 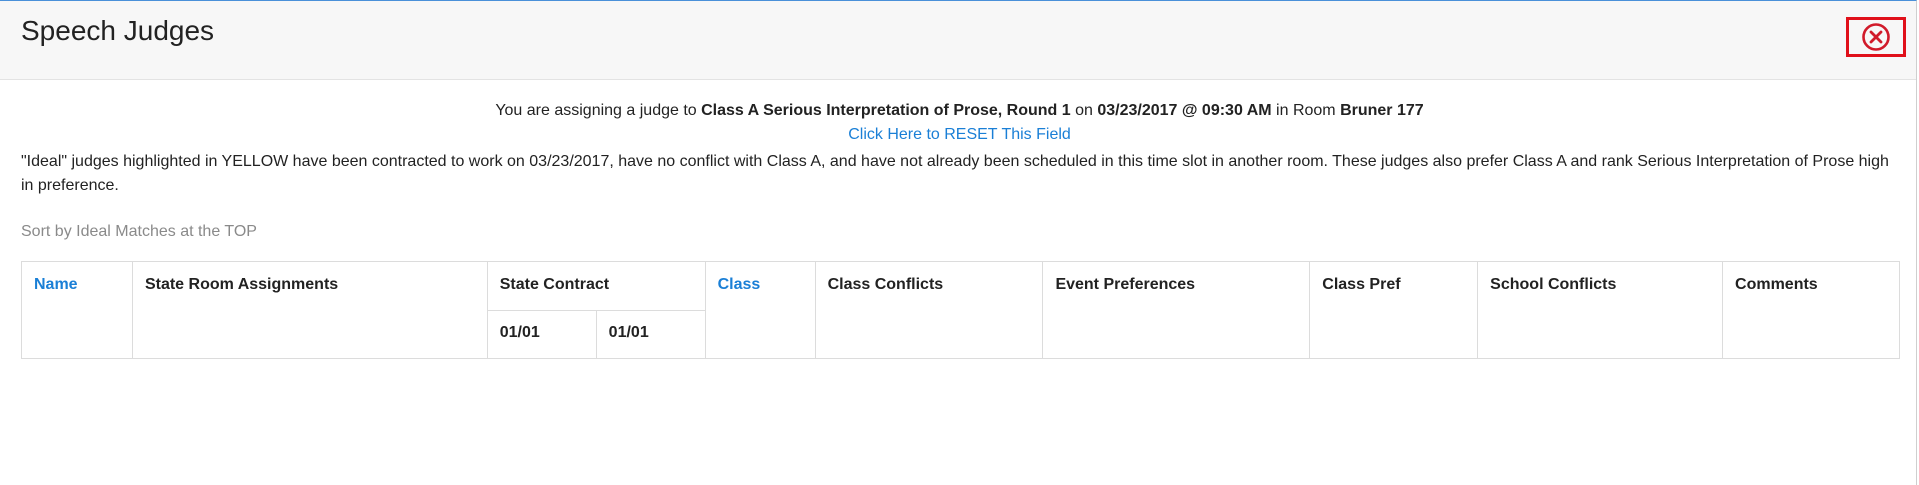 What do you see at coordinates (1184, 110) in the screenshot?
I see `assignment-datetime: 03/23/2017 @ 09:30 AM` at bounding box center [1184, 110].